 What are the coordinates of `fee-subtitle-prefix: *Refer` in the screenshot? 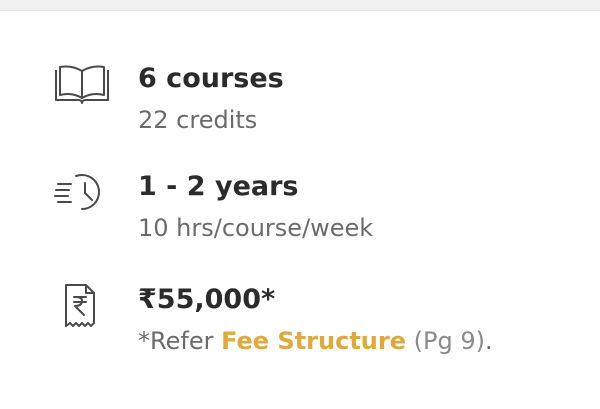 It's located at (180, 341).